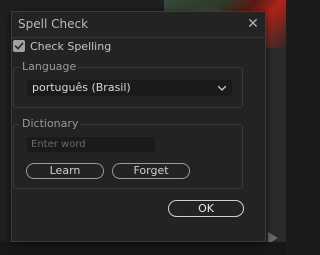 Image resolution: width=320 pixels, height=255 pixels. Describe the element at coordinates (253, 24) in the screenshot. I see `close-icon: ✕` at that location.